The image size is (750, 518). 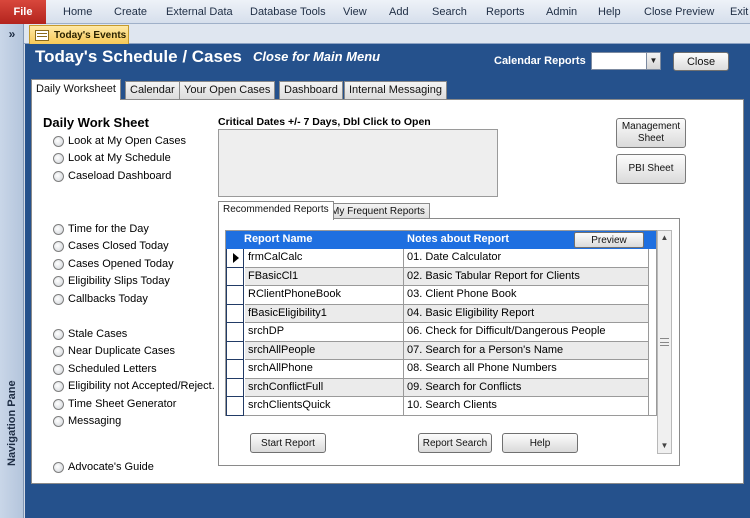 I want to click on report-name-cell: srchClientsQuick, so click(x=324, y=406).